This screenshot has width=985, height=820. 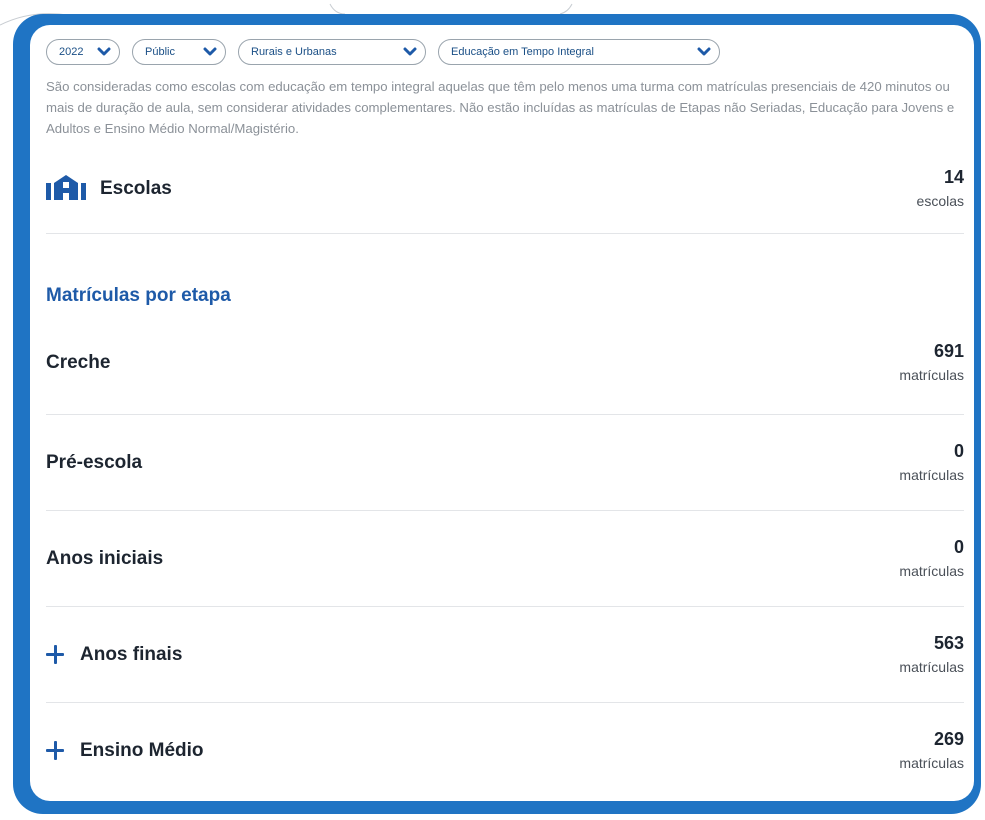 What do you see at coordinates (138, 295) in the screenshot?
I see `section-title: Matrículas por etapa` at bounding box center [138, 295].